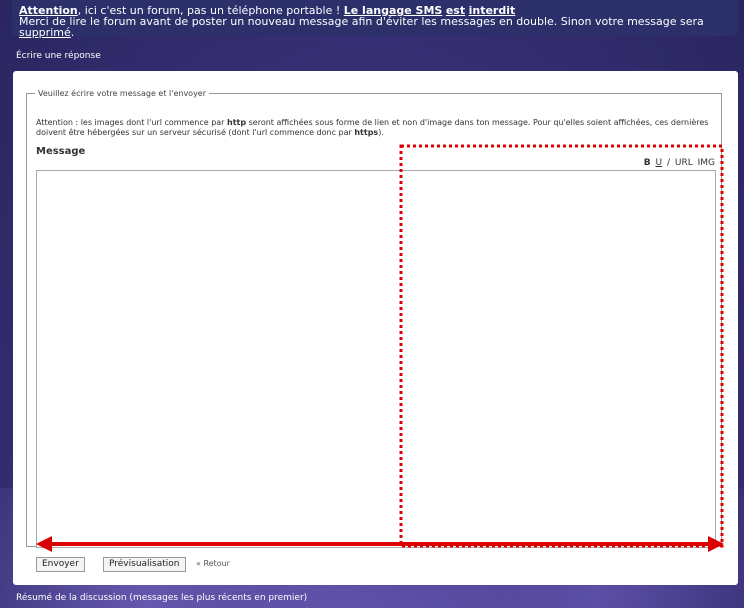  What do you see at coordinates (366, 132) in the screenshot?
I see `hint-https: https` at bounding box center [366, 132].